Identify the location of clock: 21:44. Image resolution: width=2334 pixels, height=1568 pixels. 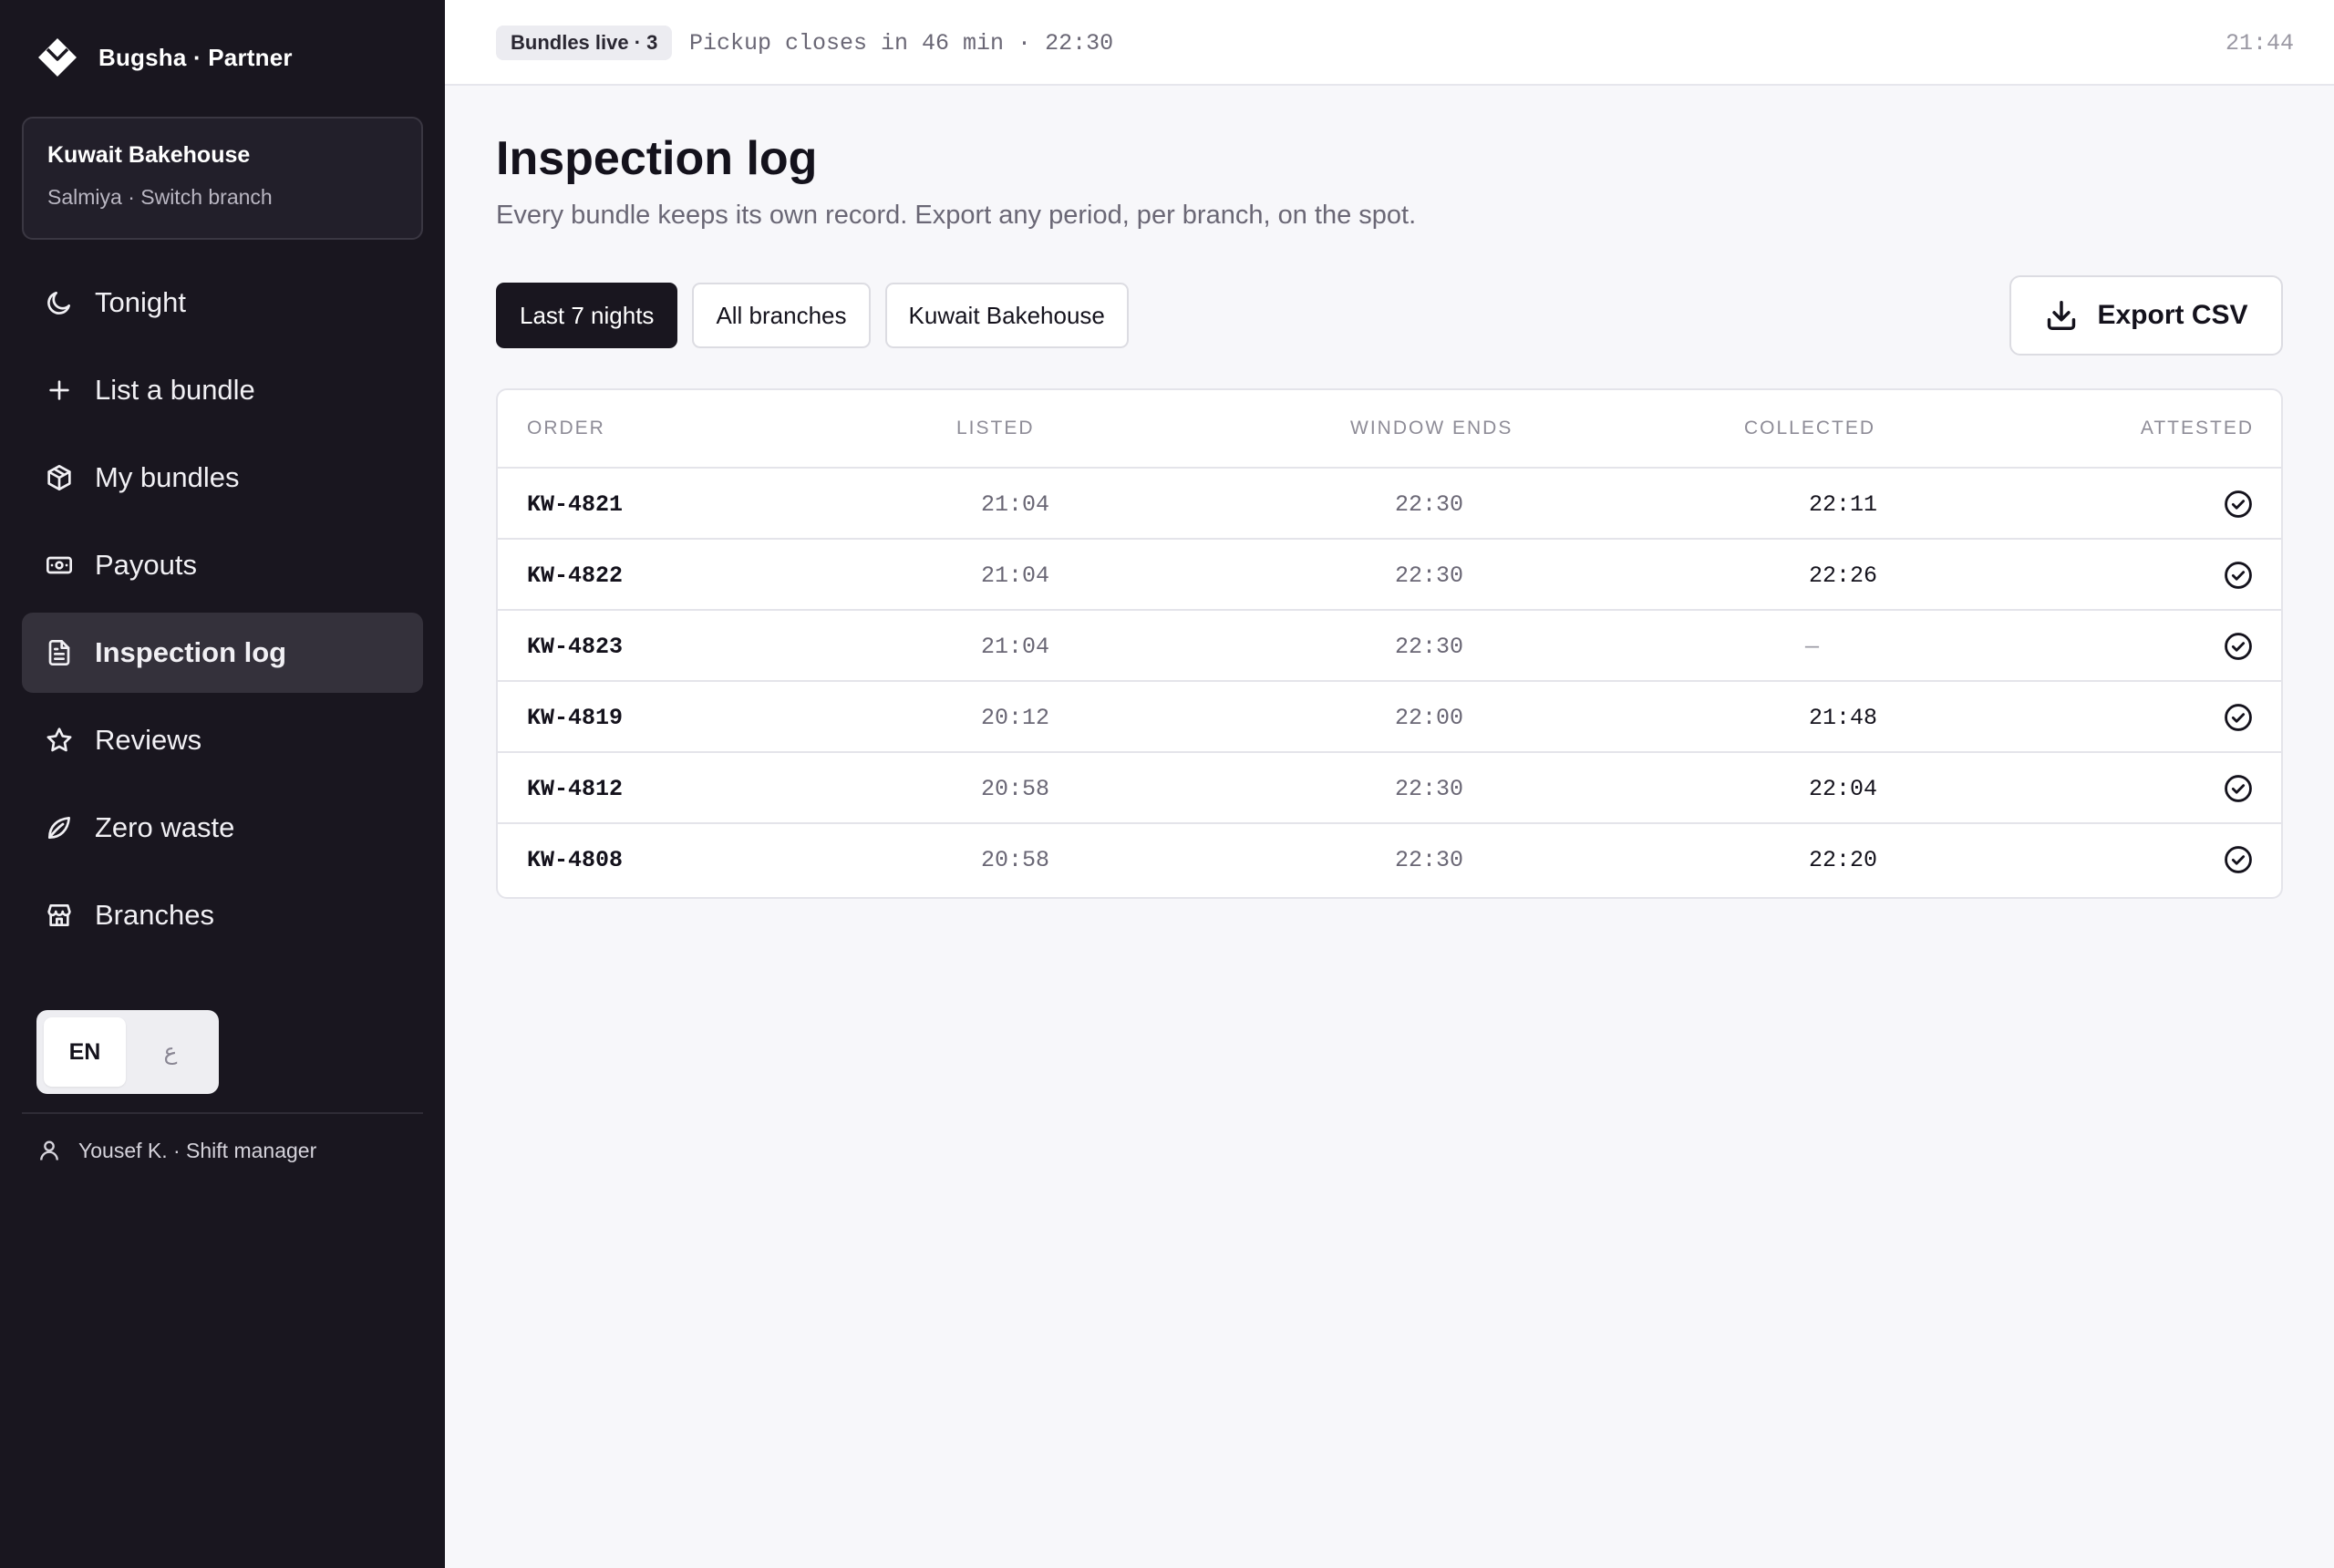
(2259, 43).